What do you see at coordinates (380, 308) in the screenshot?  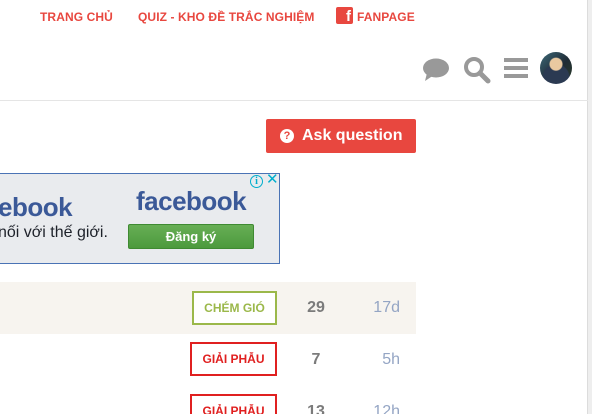 I see `activity-age: 17d` at bounding box center [380, 308].